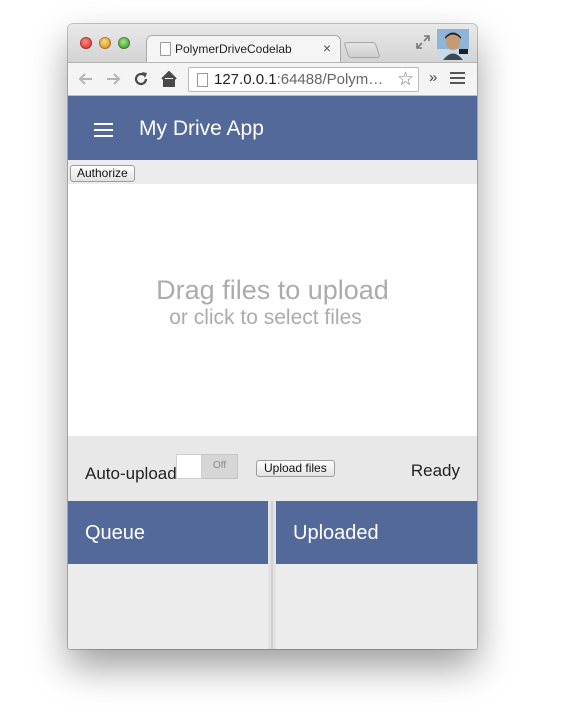 The height and width of the screenshot is (711, 563). Describe the element at coordinates (124, 43) in the screenshot. I see `maximize-window-button` at that location.